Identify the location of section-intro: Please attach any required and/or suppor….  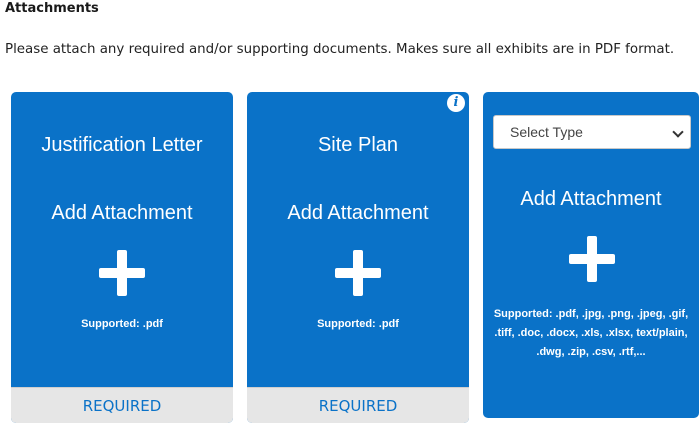
(340, 49).